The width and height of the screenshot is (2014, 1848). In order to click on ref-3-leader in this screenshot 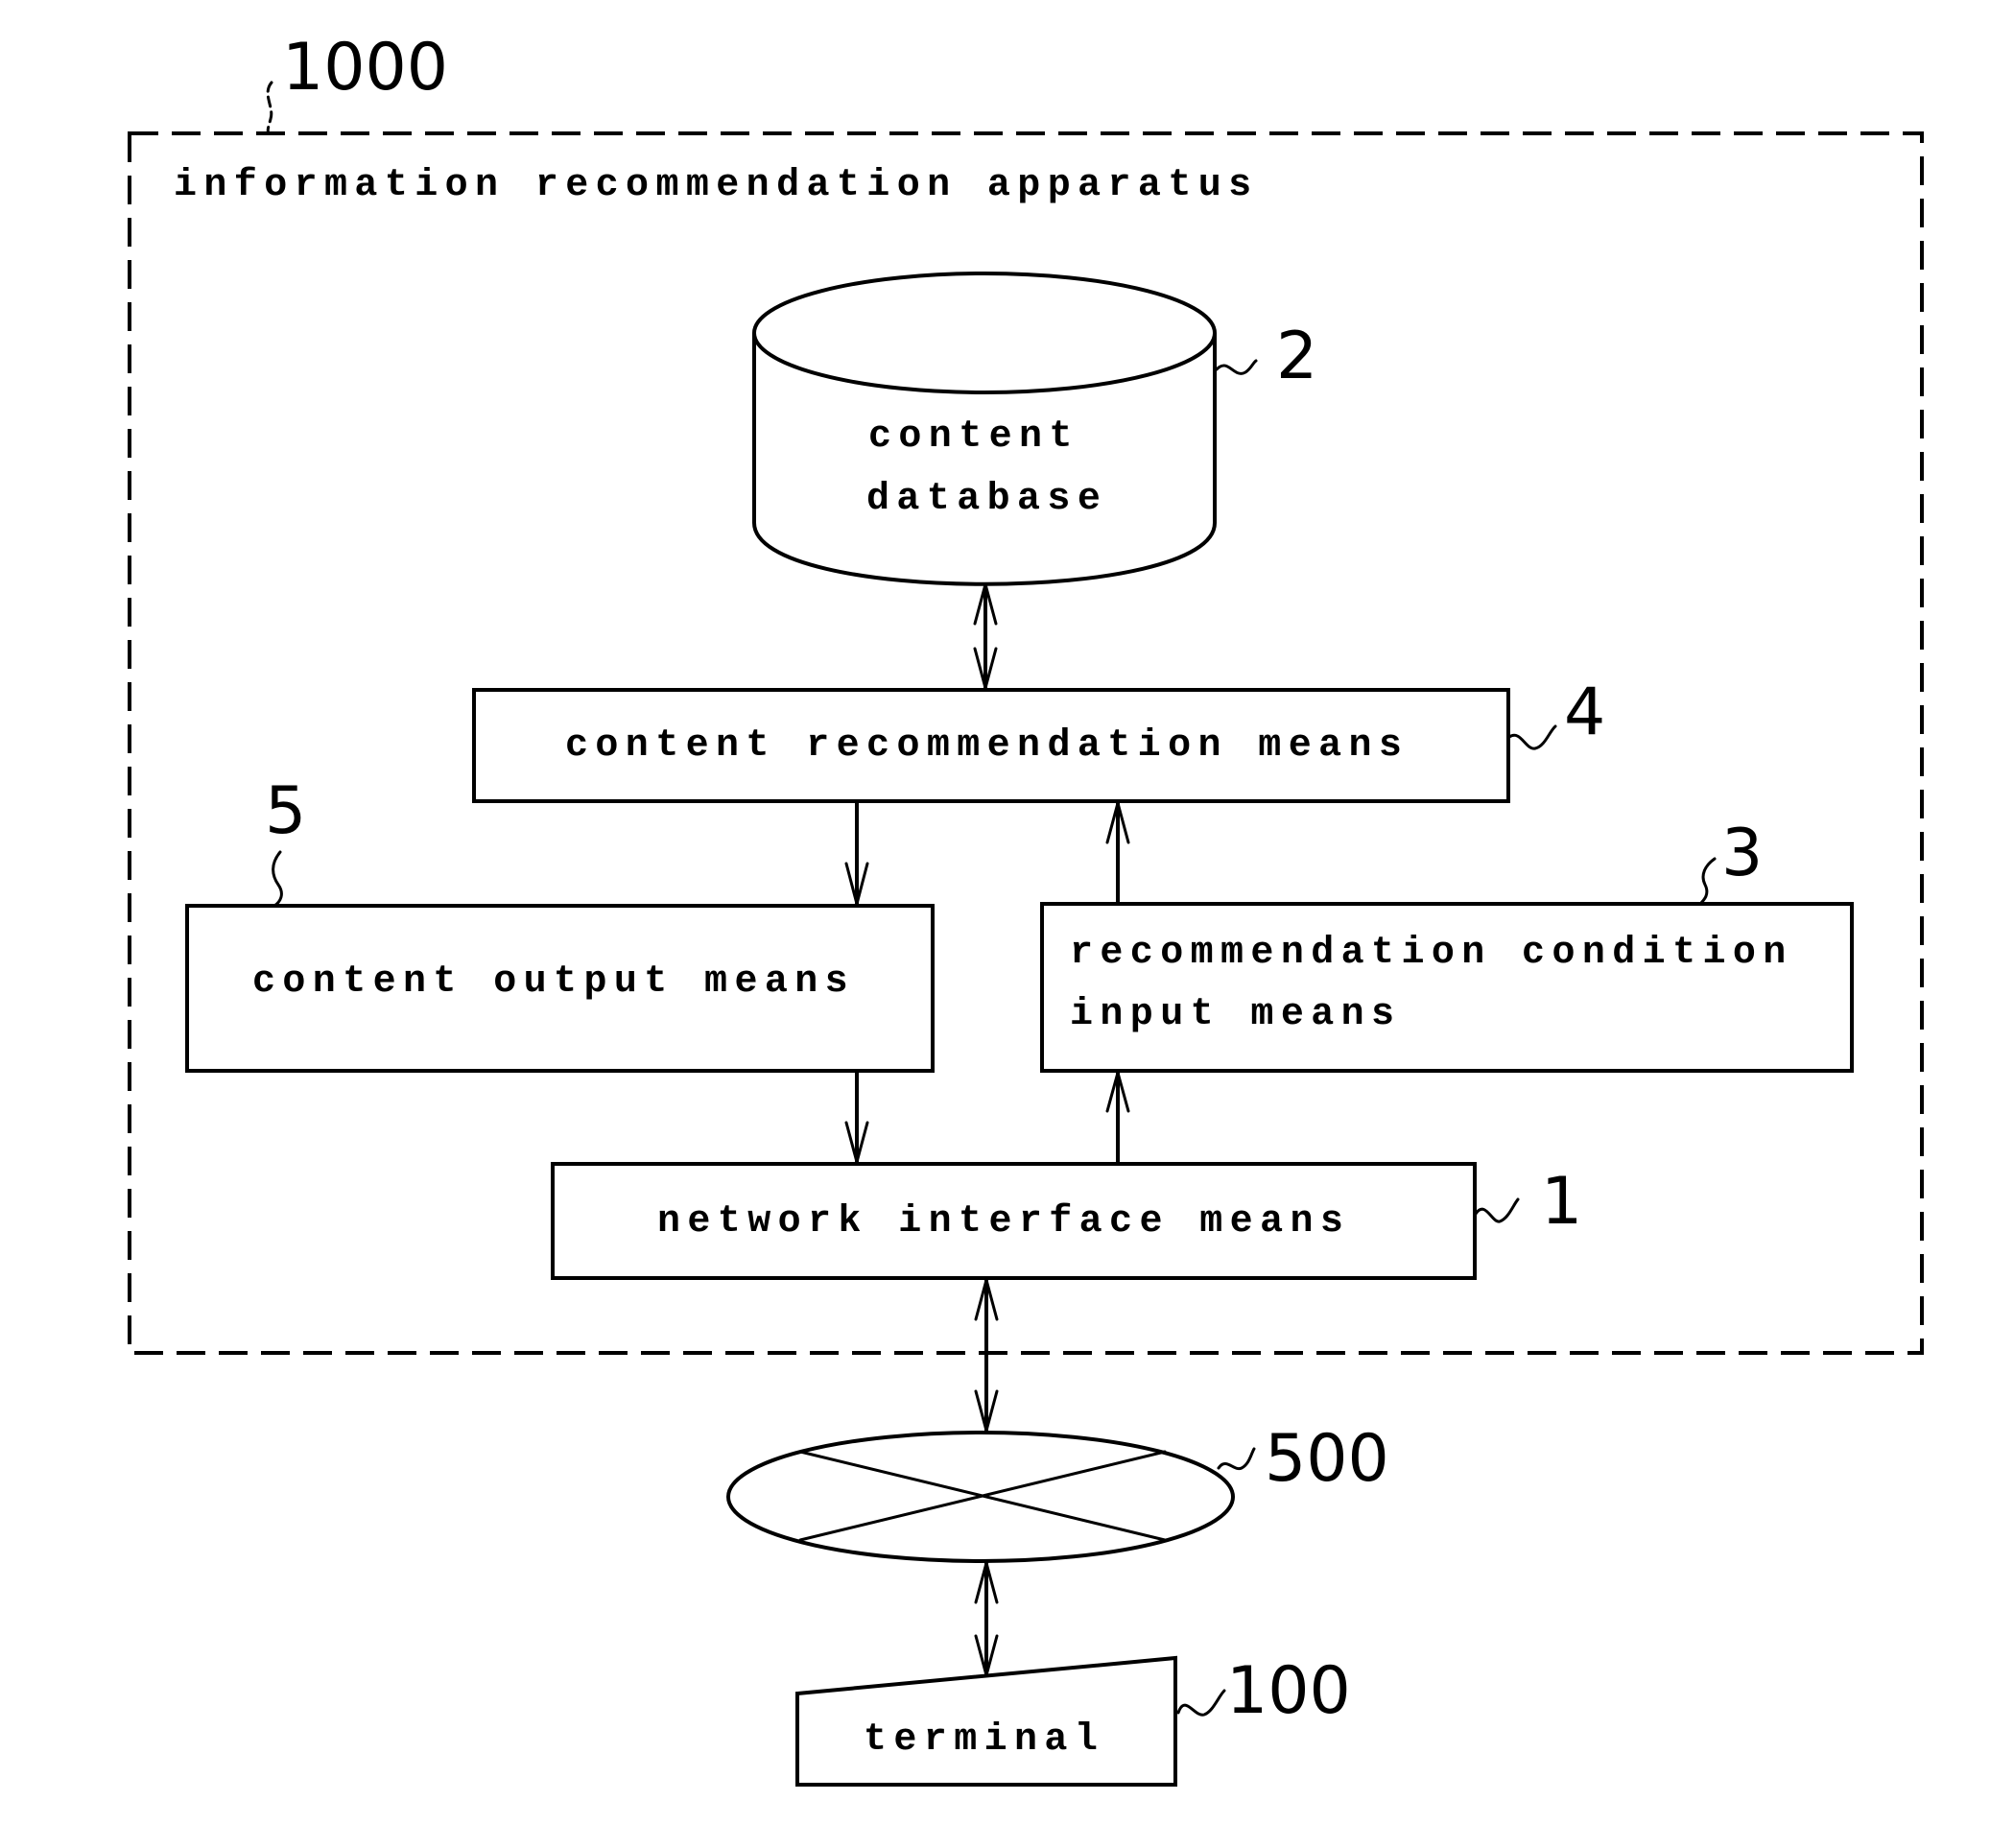, I will do `click(1707, 881)`.